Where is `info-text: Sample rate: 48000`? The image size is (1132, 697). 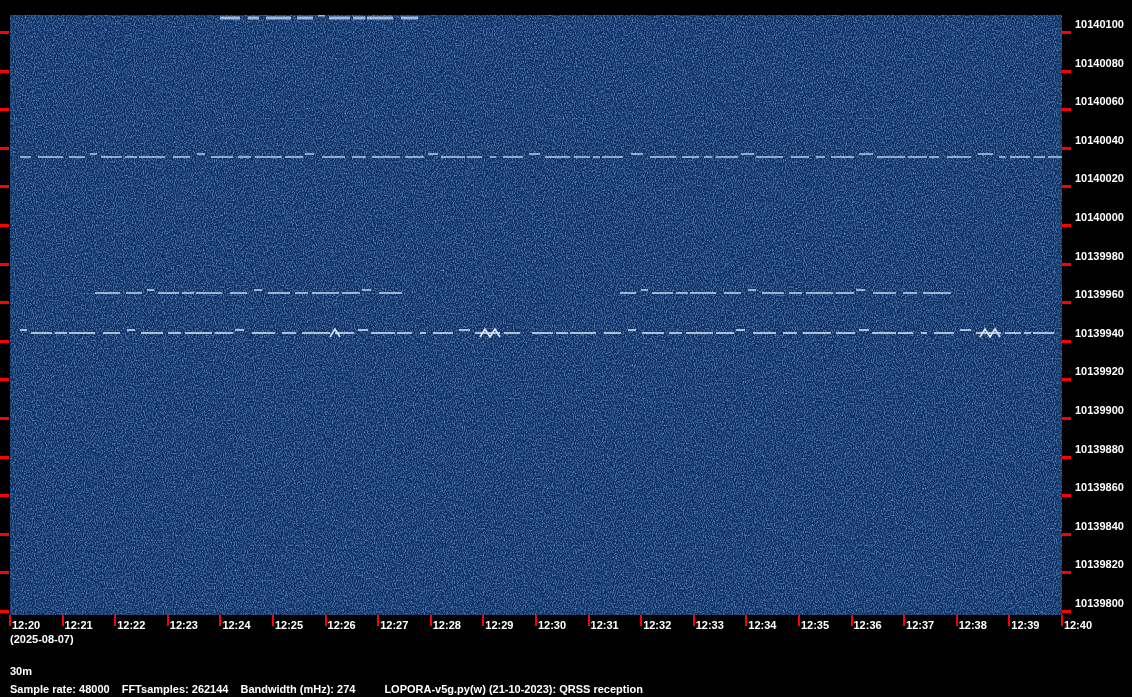
info-text: Sample rate: 48000 is located at coordinates (60, 689).